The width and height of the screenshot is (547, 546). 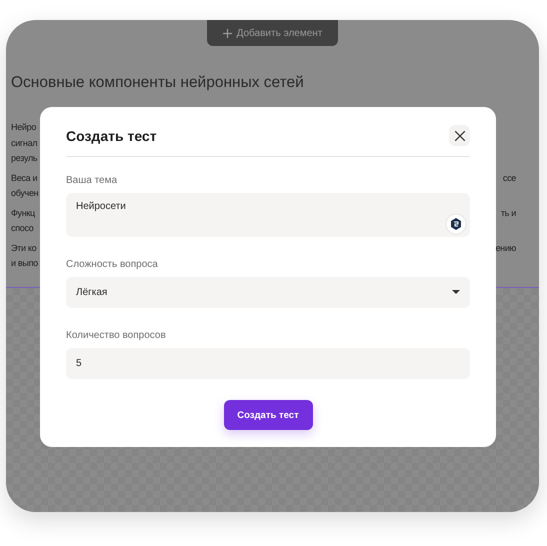 I want to click on paragraph-text: Эти ко, so click(x=23, y=248).